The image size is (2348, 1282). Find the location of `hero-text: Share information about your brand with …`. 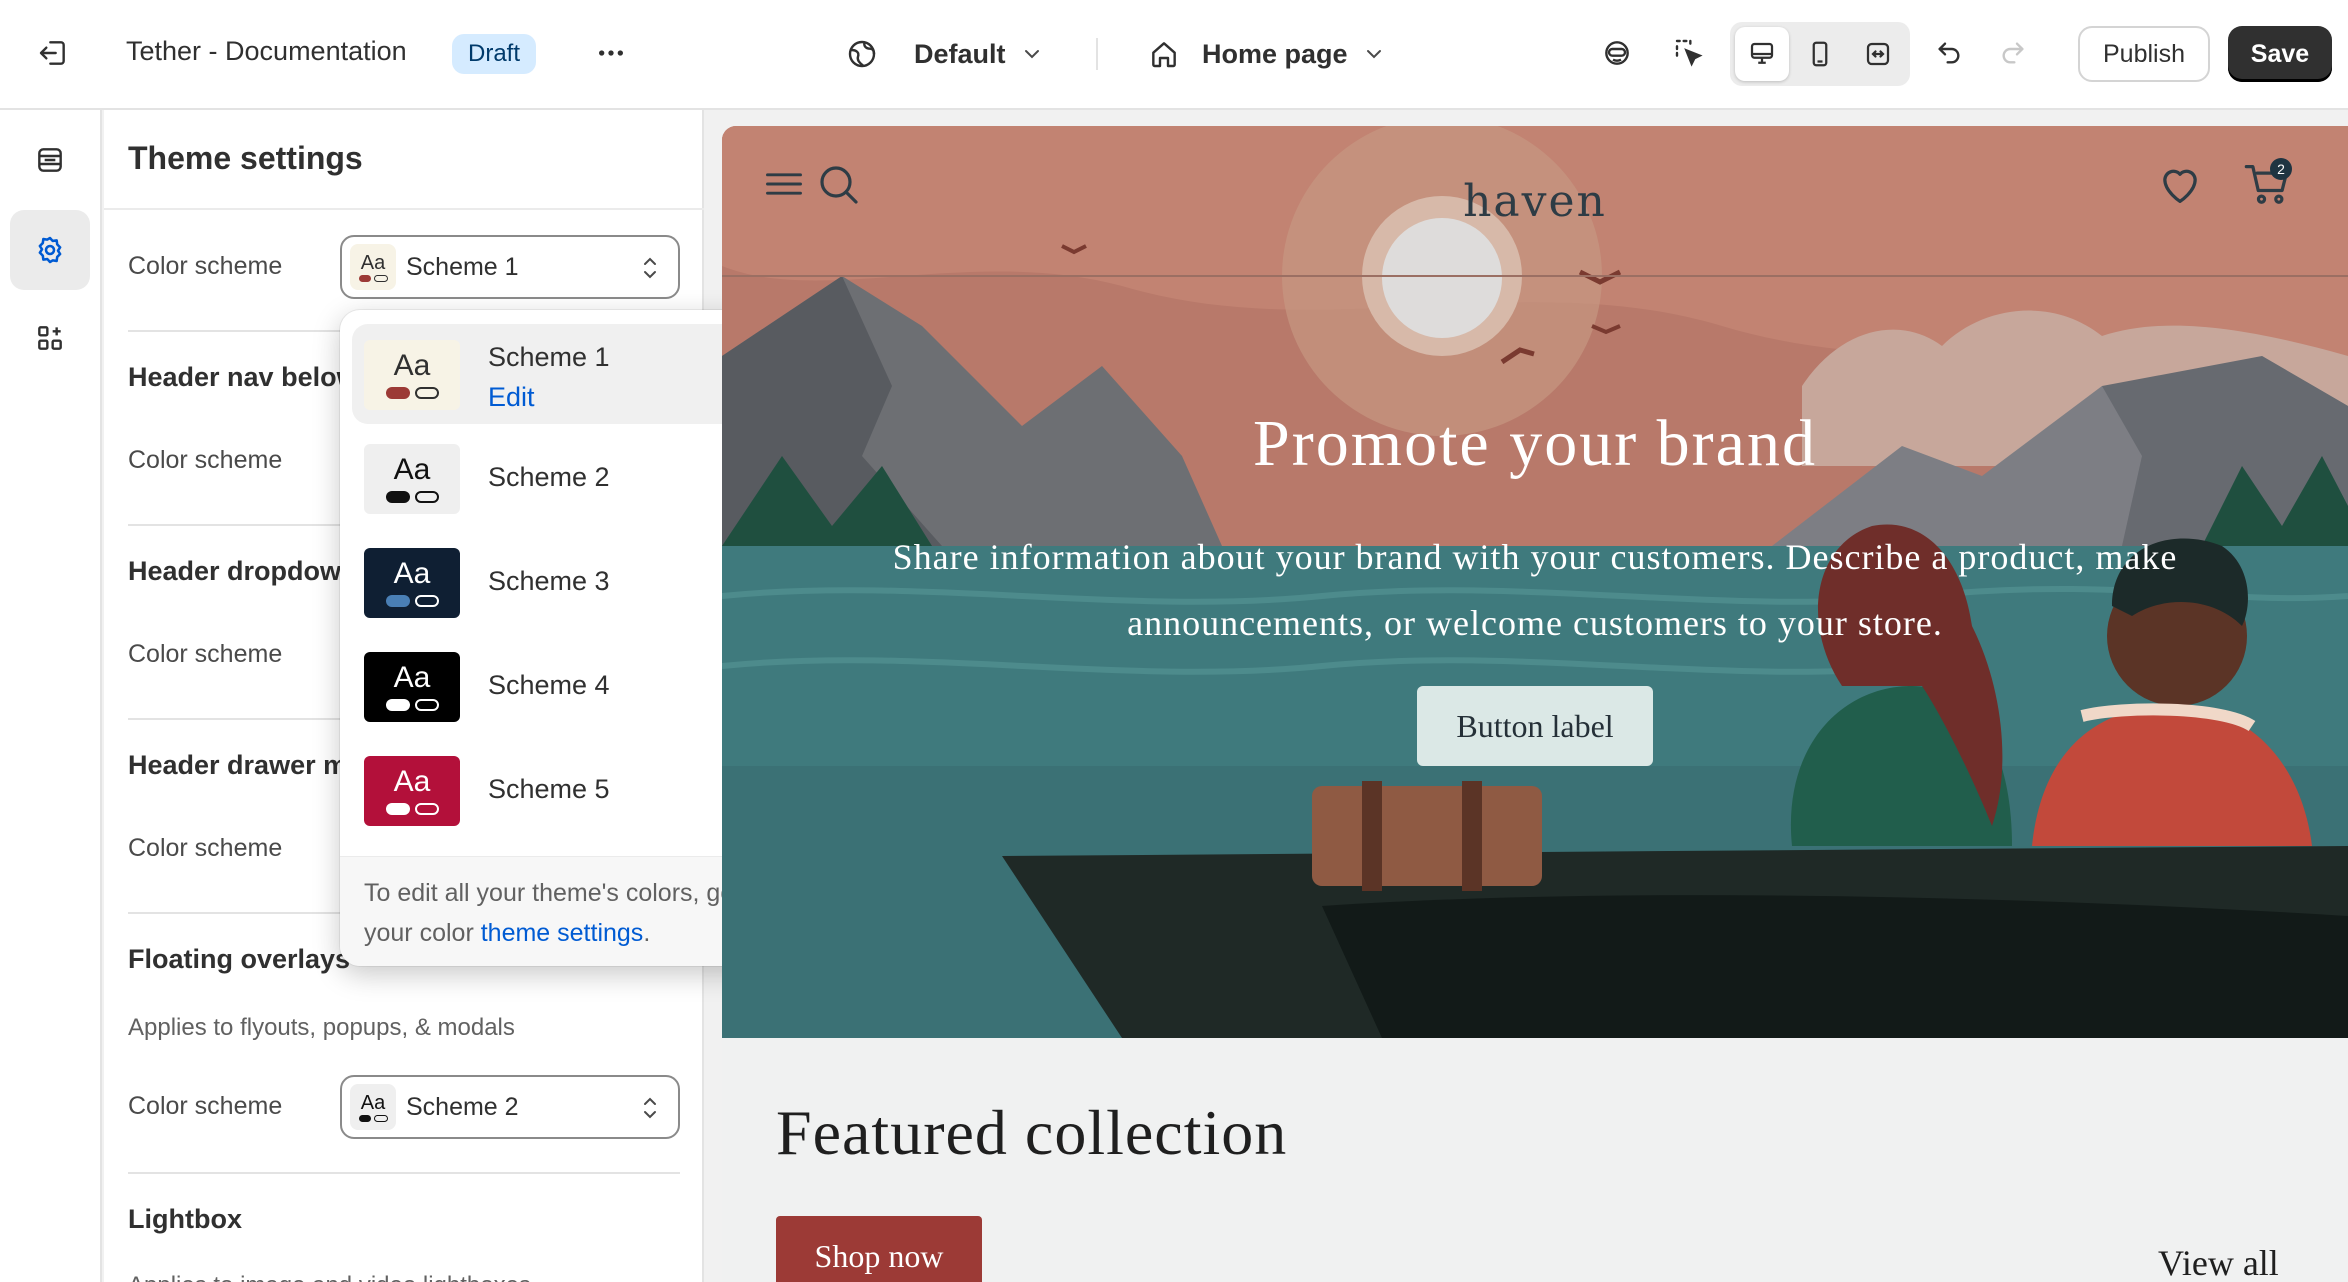

hero-text: Share information about your brand with … is located at coordinates (1535, 590).